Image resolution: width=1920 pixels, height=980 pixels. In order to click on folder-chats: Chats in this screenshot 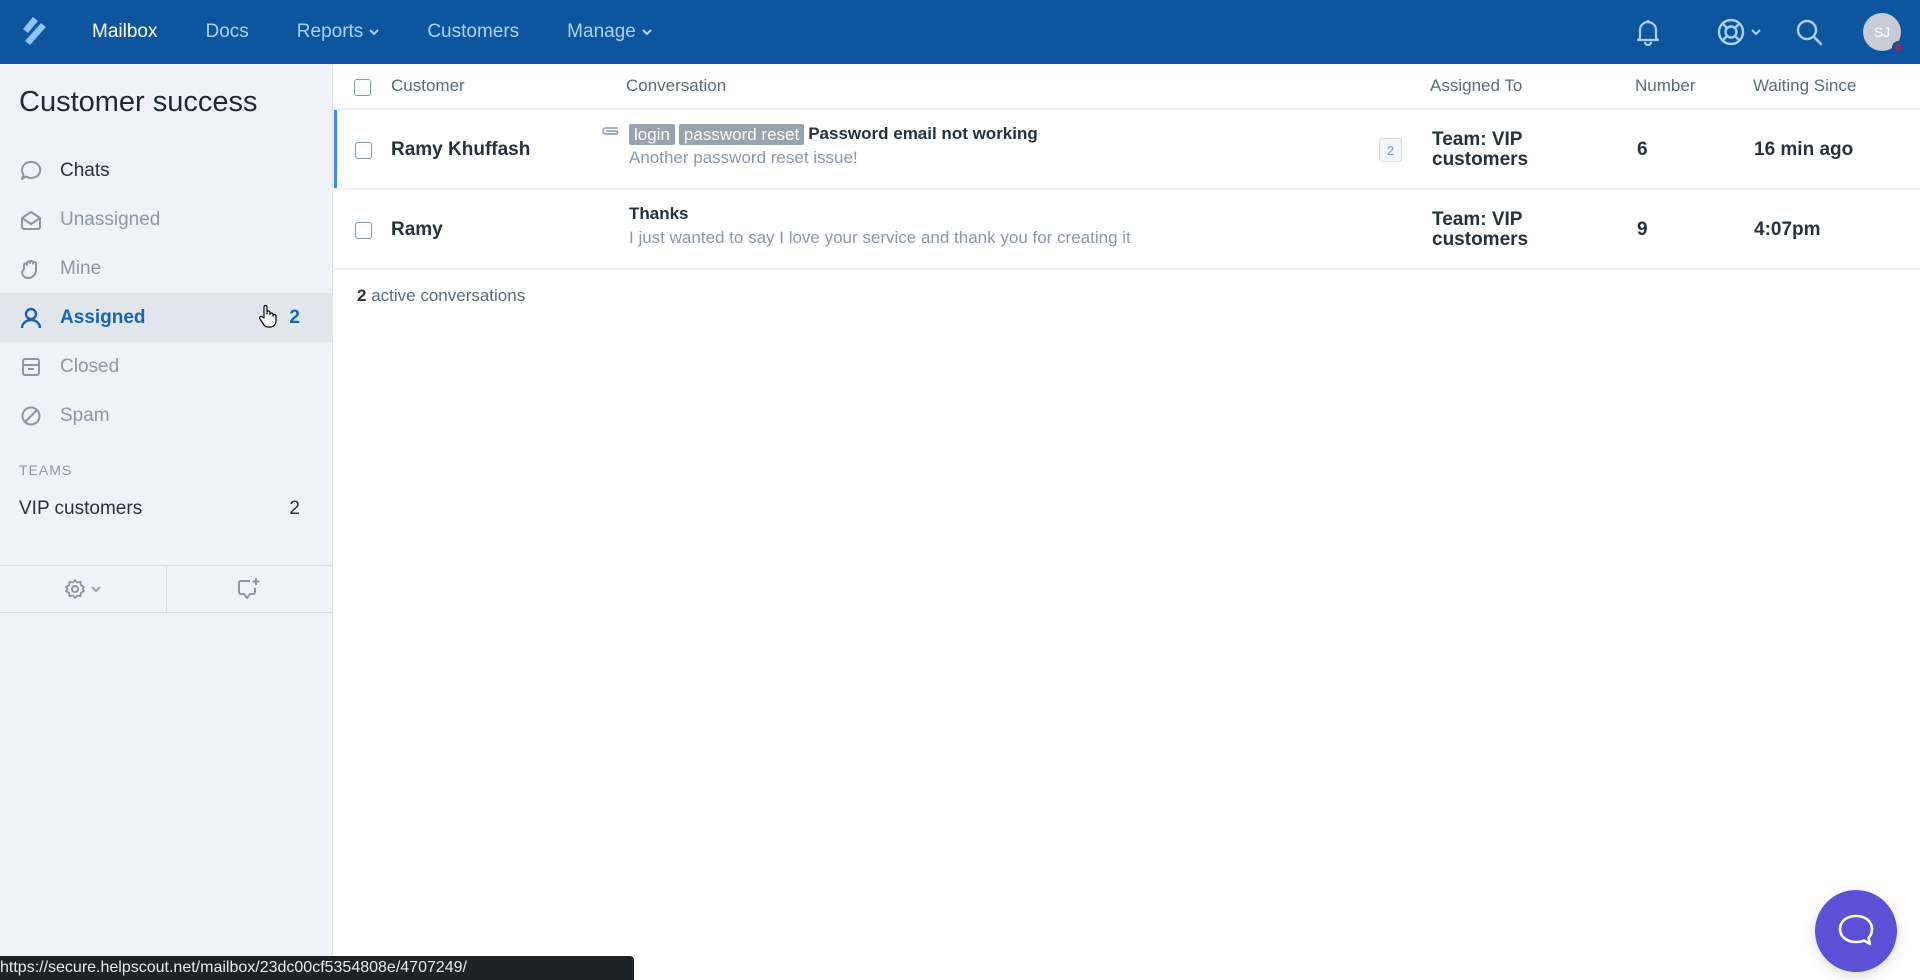, I will do `click(166, 170)`.